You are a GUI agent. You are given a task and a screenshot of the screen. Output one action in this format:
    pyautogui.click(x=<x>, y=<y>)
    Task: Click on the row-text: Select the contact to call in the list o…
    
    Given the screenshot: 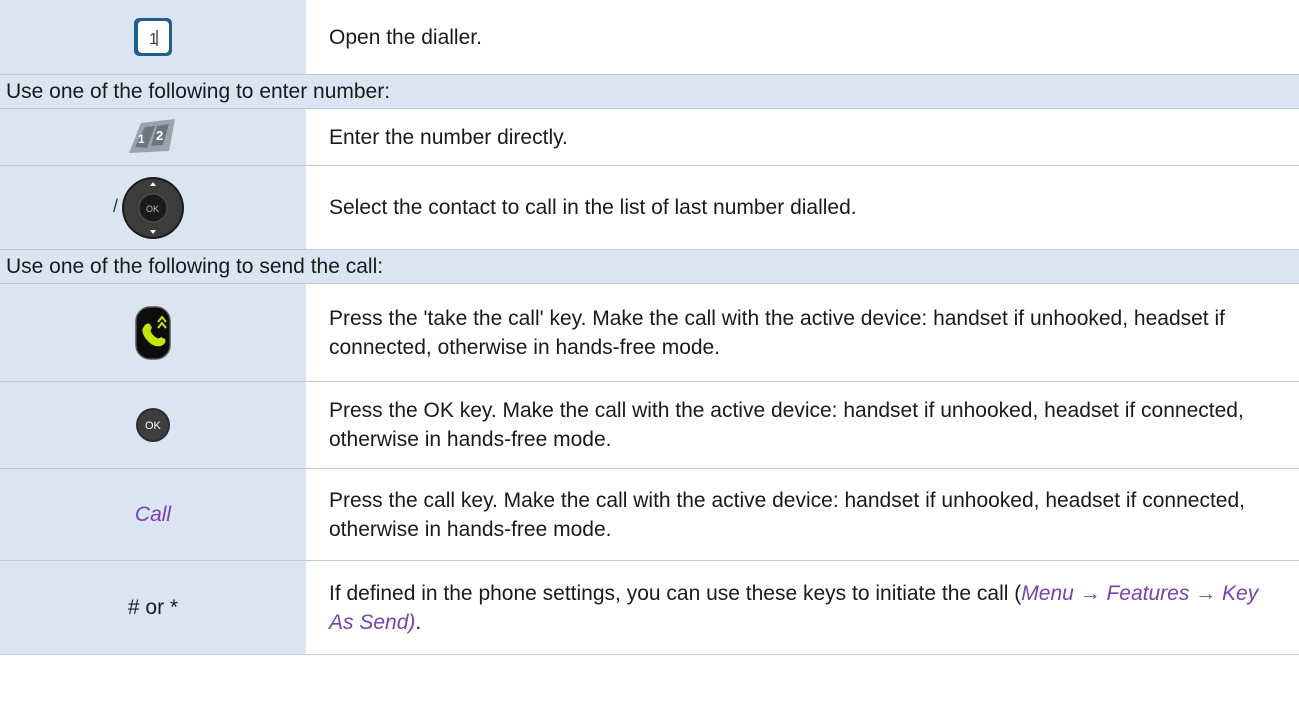 What is the action you would take?
    pyautogui.click(x=593, y=207)
    